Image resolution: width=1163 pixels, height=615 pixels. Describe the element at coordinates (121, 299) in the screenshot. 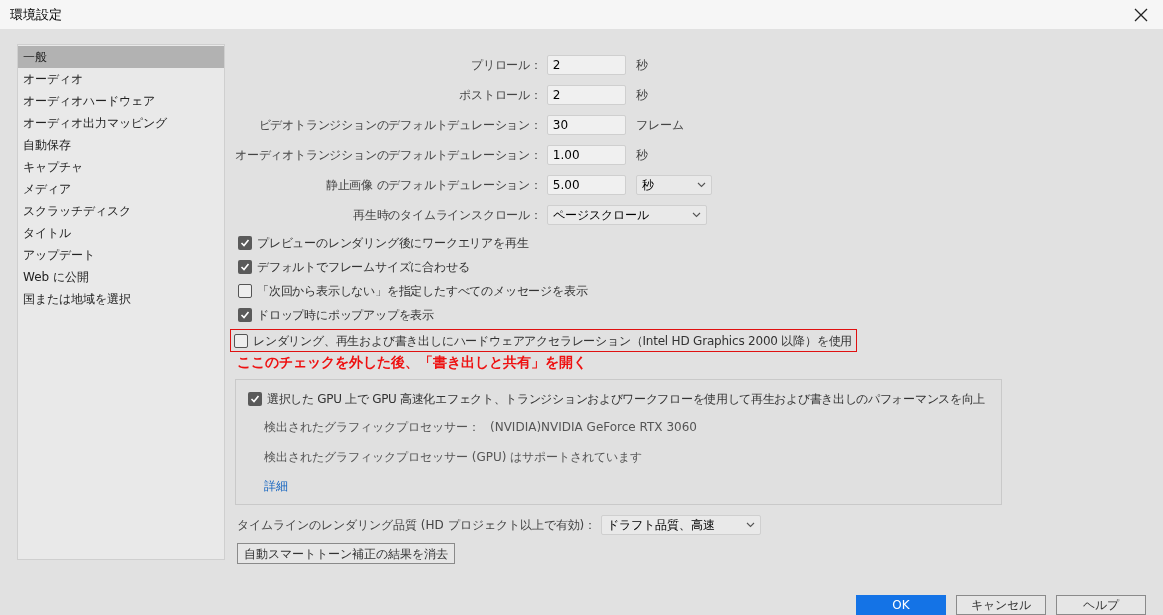

I see `category-item: 国または地域を選択` at that location.